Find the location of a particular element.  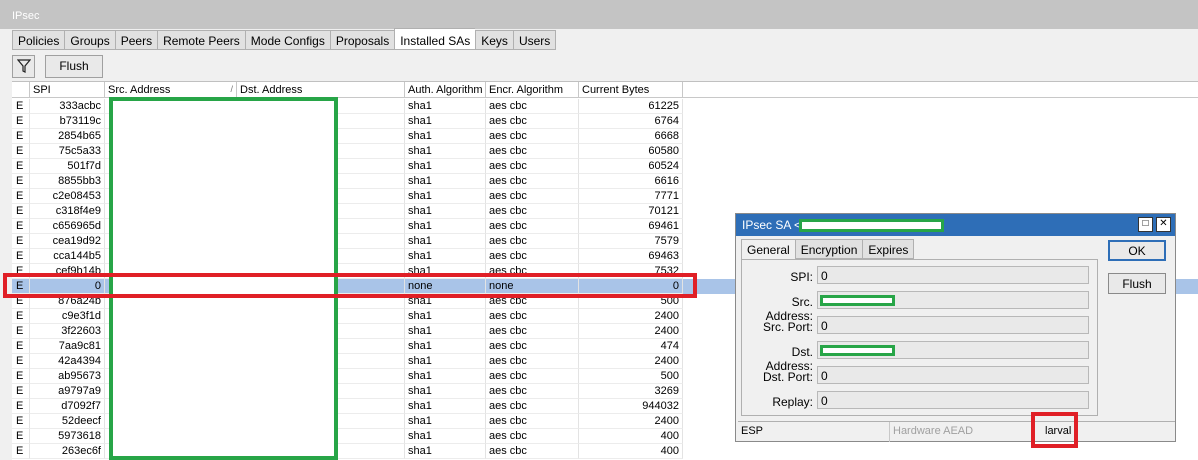

cell-spi: 52deecf is located at coordinates (67, 421).